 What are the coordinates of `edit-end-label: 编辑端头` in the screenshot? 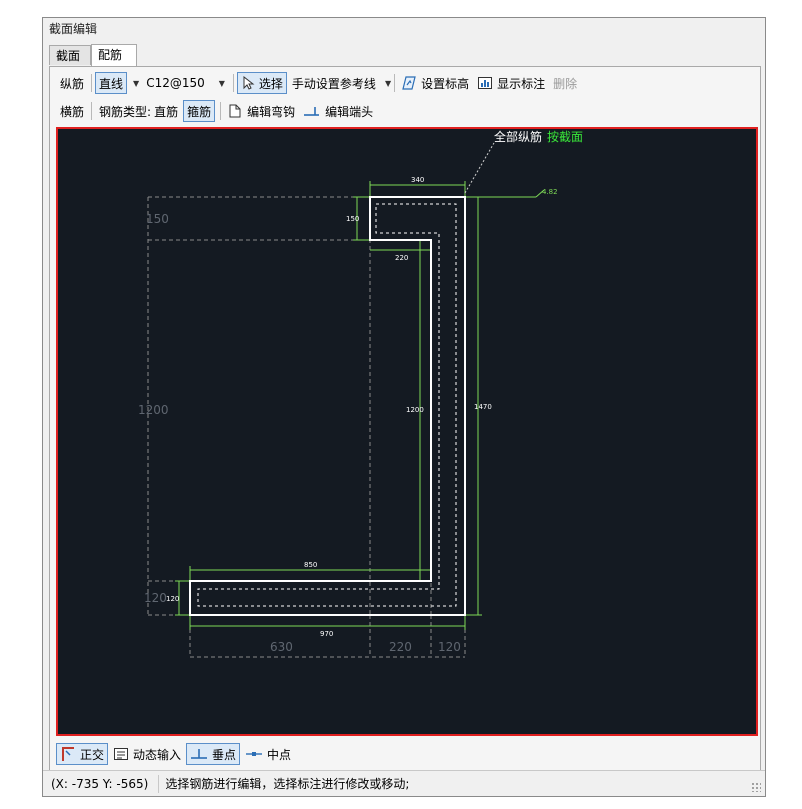 It's located at (349, 111).